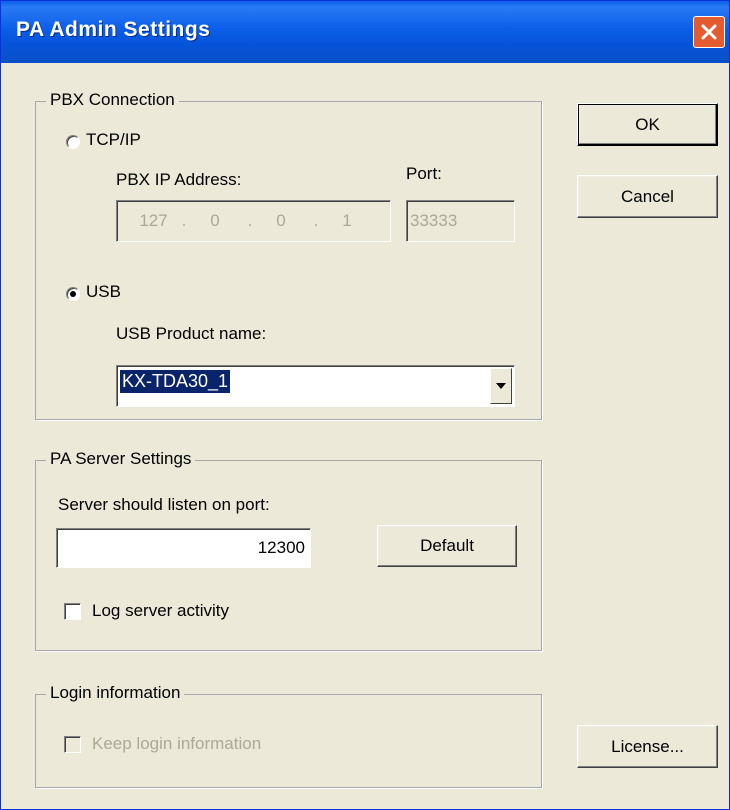 This screenshot has height=810, width=730. What do you see at coordinates (288, 735) in the screenshot?
I see `login-information-group: Login information Keep login information` at bounding box center [288, 735].